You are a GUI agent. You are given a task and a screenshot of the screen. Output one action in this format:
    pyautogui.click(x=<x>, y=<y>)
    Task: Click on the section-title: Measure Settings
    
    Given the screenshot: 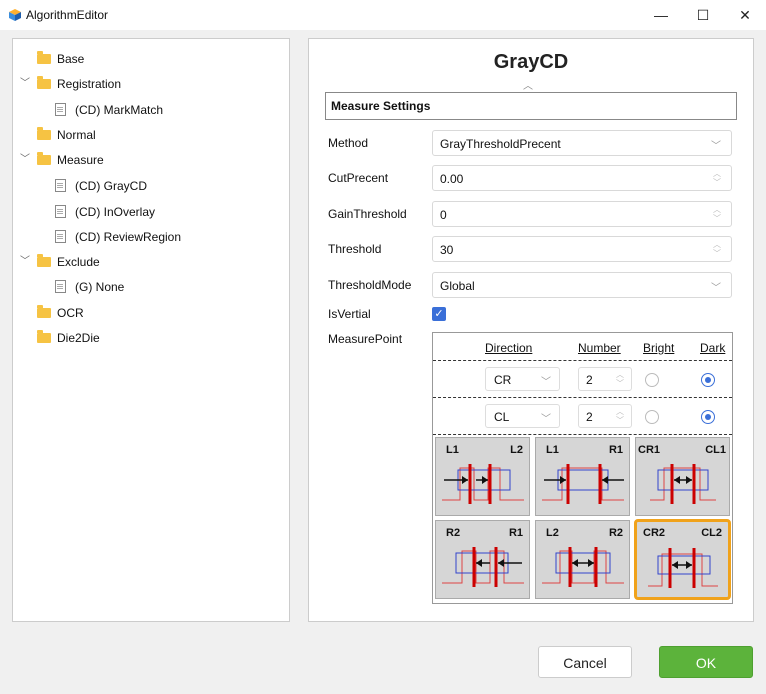 What is the action you would take?
    pyautogui.click(x=381, y=106)
    